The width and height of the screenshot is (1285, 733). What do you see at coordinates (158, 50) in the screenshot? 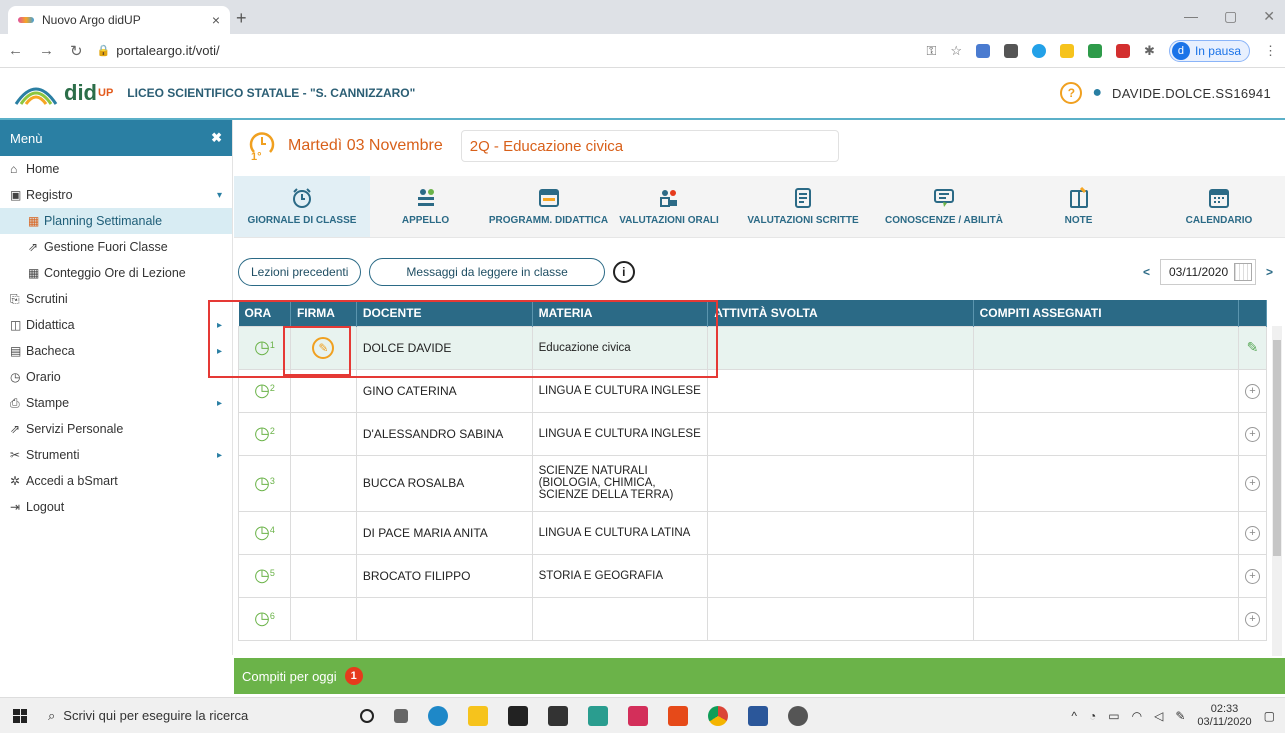
I see `url-field: 🔒 portaleargo.it/voti/` at bounding box center [158, 50].